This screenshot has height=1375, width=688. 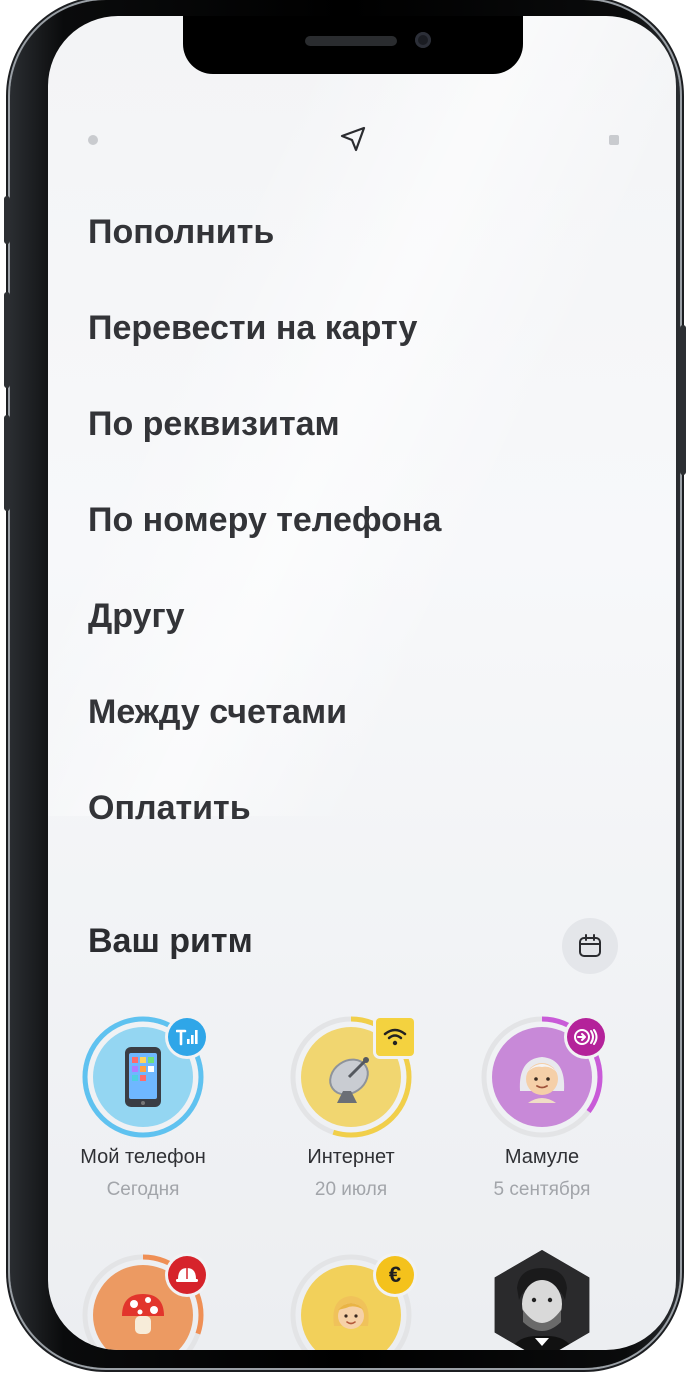 I want to click on rhythm-tile-mushroom, so click(x=143, y=1302).